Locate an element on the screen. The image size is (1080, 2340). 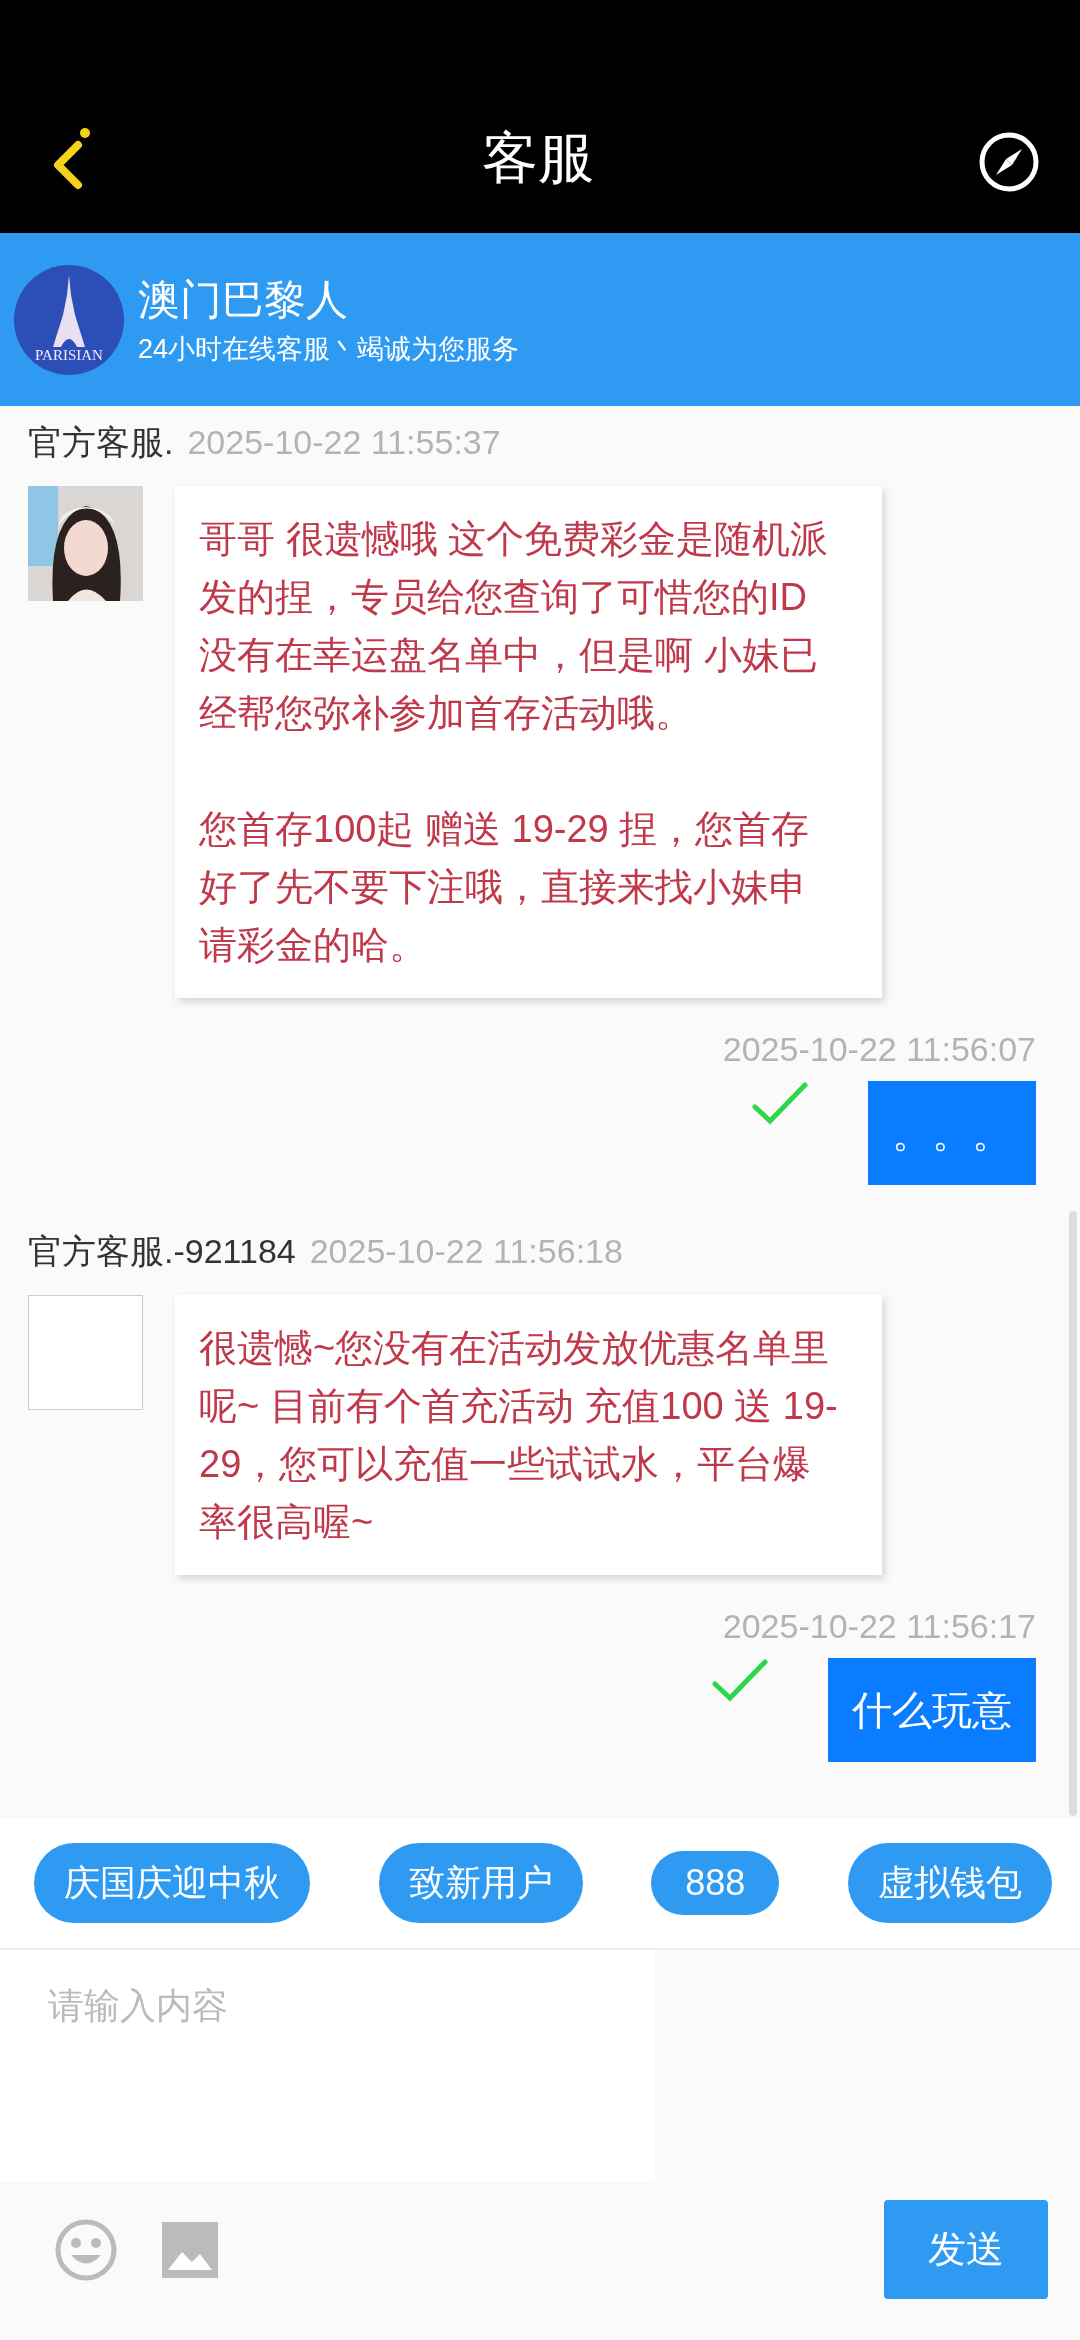
image-icon is located at coordinates (190, 2249).